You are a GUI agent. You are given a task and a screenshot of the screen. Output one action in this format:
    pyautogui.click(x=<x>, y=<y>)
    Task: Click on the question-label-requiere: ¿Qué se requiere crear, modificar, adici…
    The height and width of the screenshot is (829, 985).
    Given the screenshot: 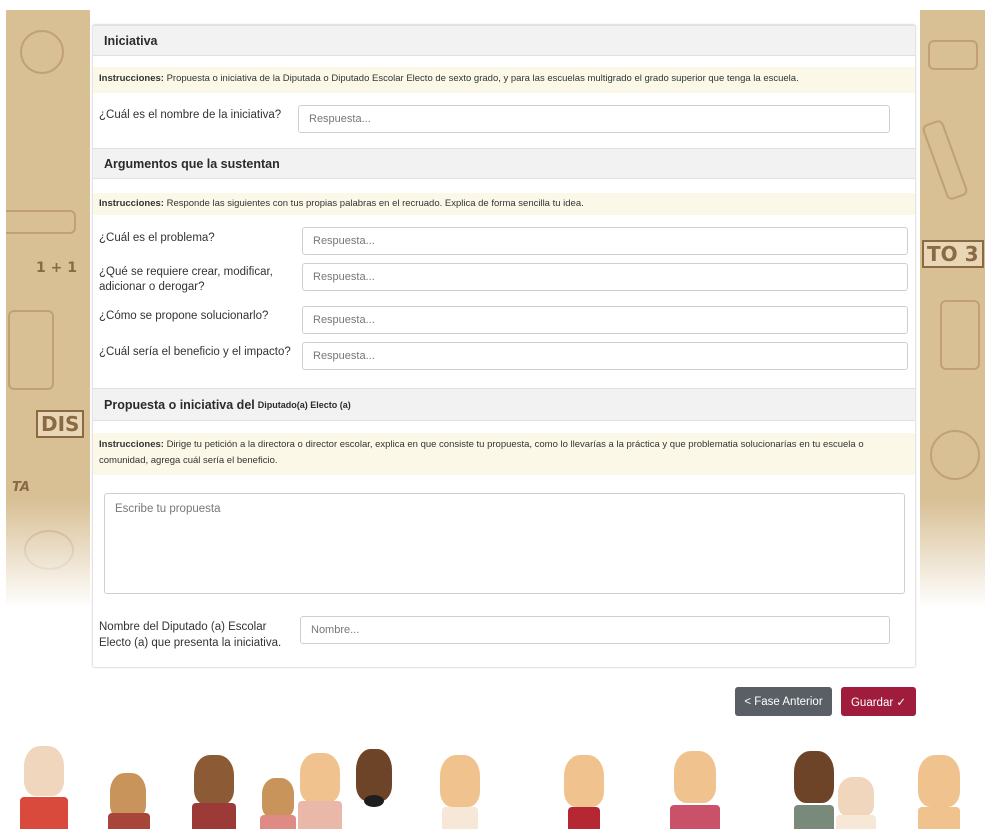 What is the action you would take?
    pyautogui.click(x=186, y=279)
    